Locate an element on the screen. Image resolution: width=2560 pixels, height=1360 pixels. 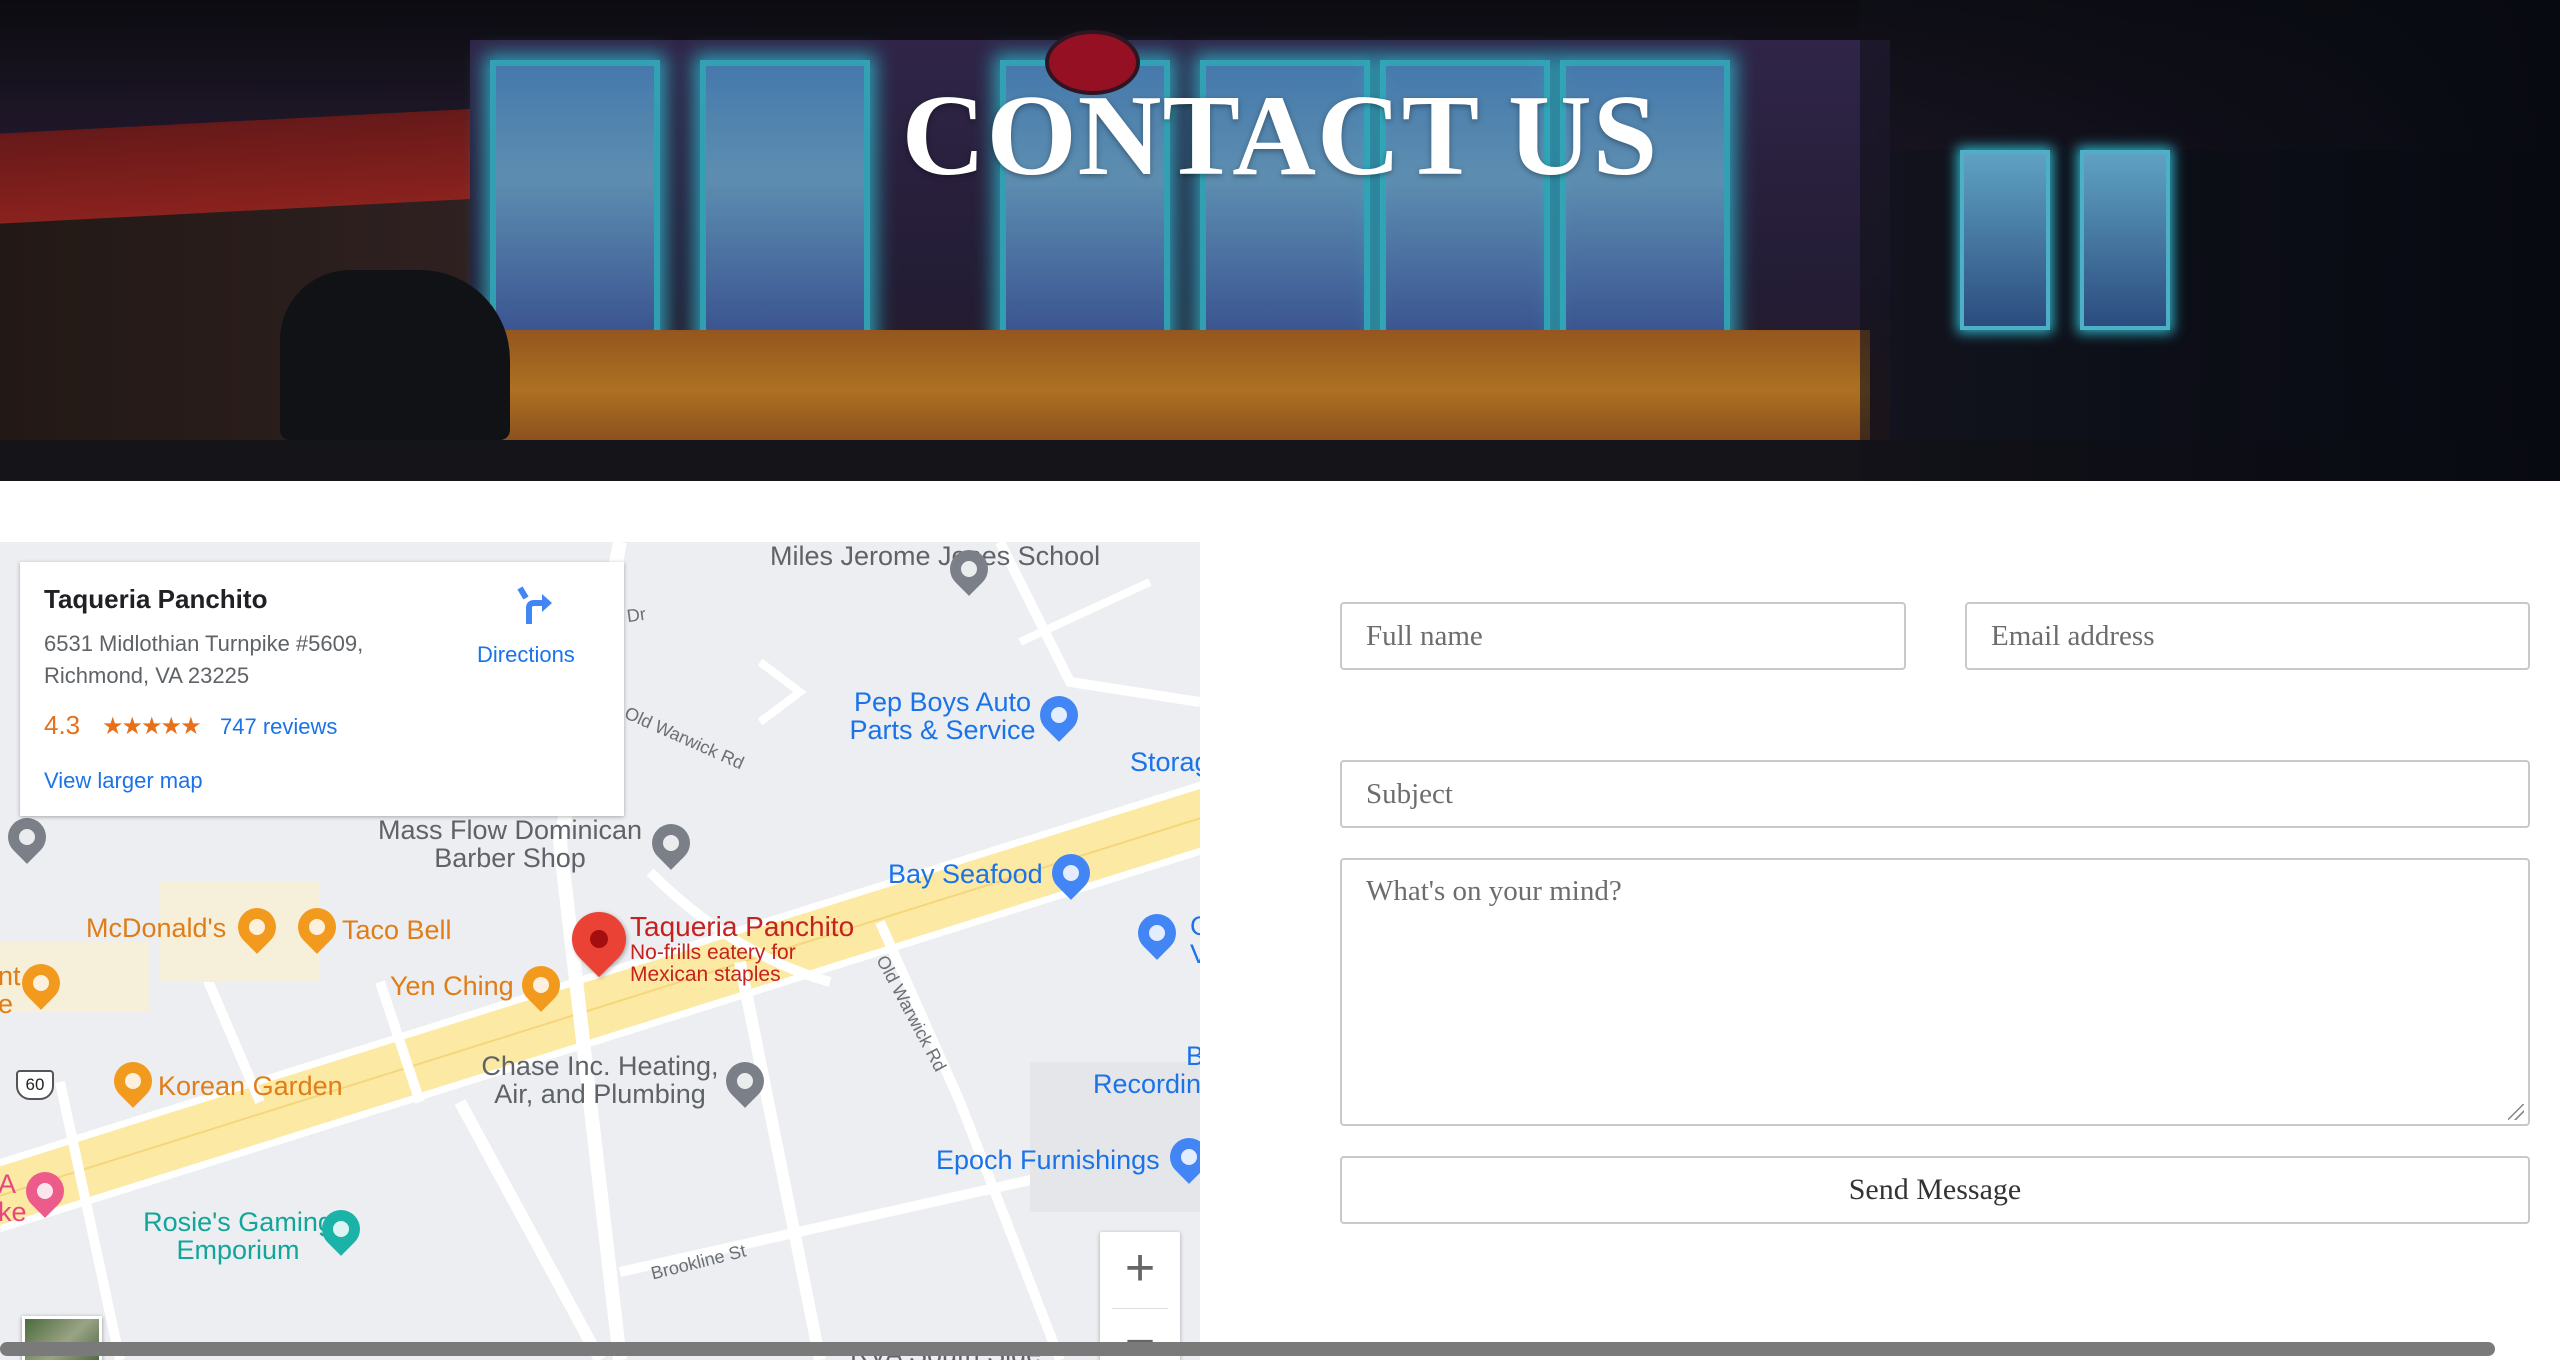
full-name-input: Full name is located at coordinates (1623, 636).